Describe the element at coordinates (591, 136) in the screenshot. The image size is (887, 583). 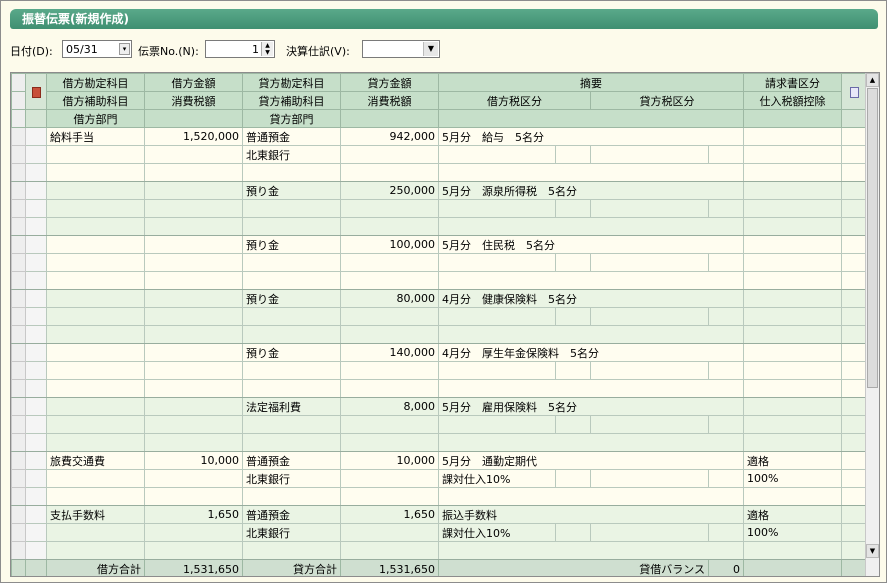
I see `memo-cell: 5月分 給与 5名分` at that location.